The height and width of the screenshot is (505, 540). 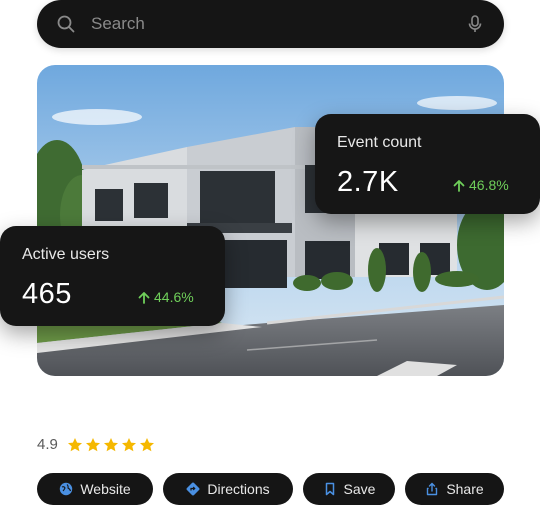 What do you see at coordinates (105, 489) in the screenshot?
I see `website-label: Website` at bounding box center [105, 489].